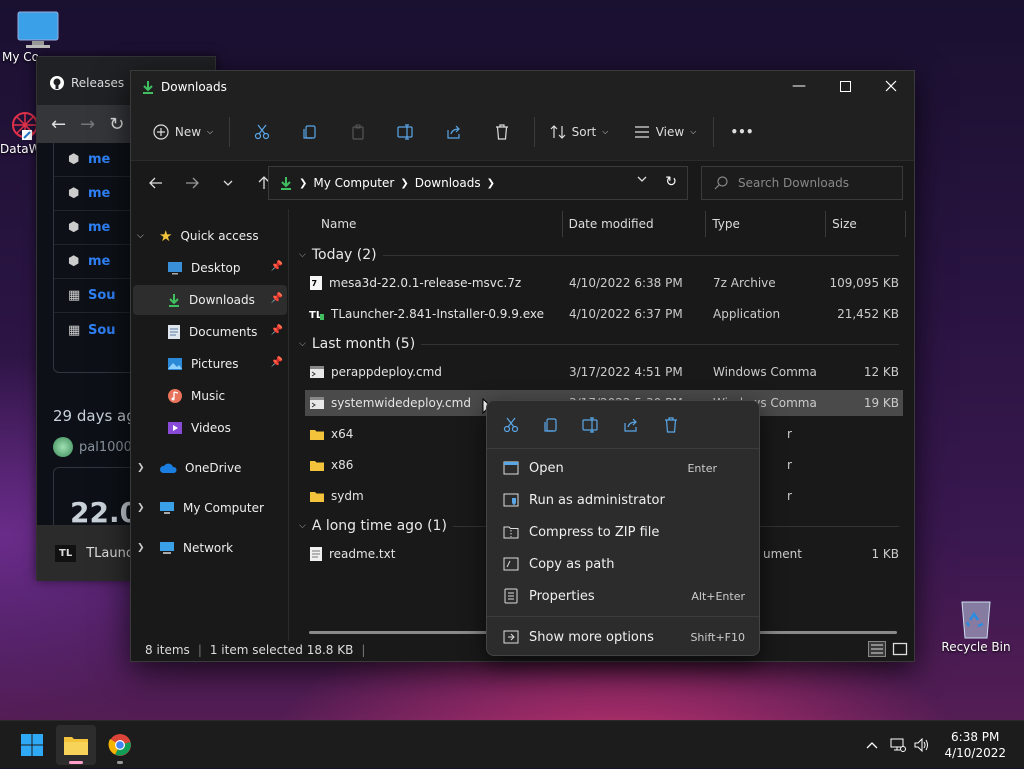 This screenshot has height=769, width=1024. I want to click on clock: 6:38 PM 4/10/2022, so click(975, 745).